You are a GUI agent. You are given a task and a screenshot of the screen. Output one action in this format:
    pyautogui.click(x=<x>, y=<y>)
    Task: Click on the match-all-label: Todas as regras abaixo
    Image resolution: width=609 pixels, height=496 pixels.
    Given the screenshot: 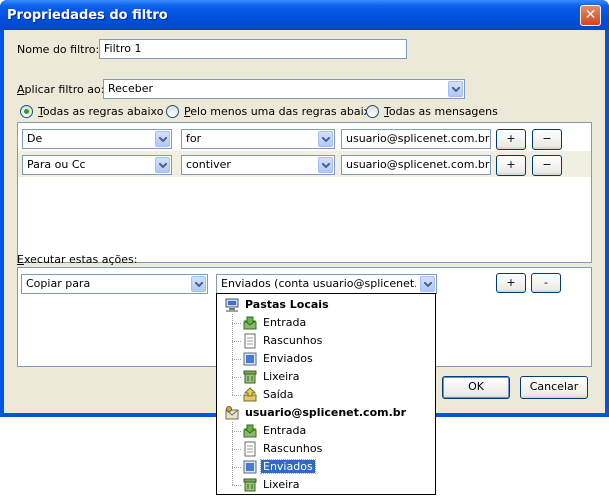 What is the action you would take?
    pyautogui.click(x=100, y=111)
    